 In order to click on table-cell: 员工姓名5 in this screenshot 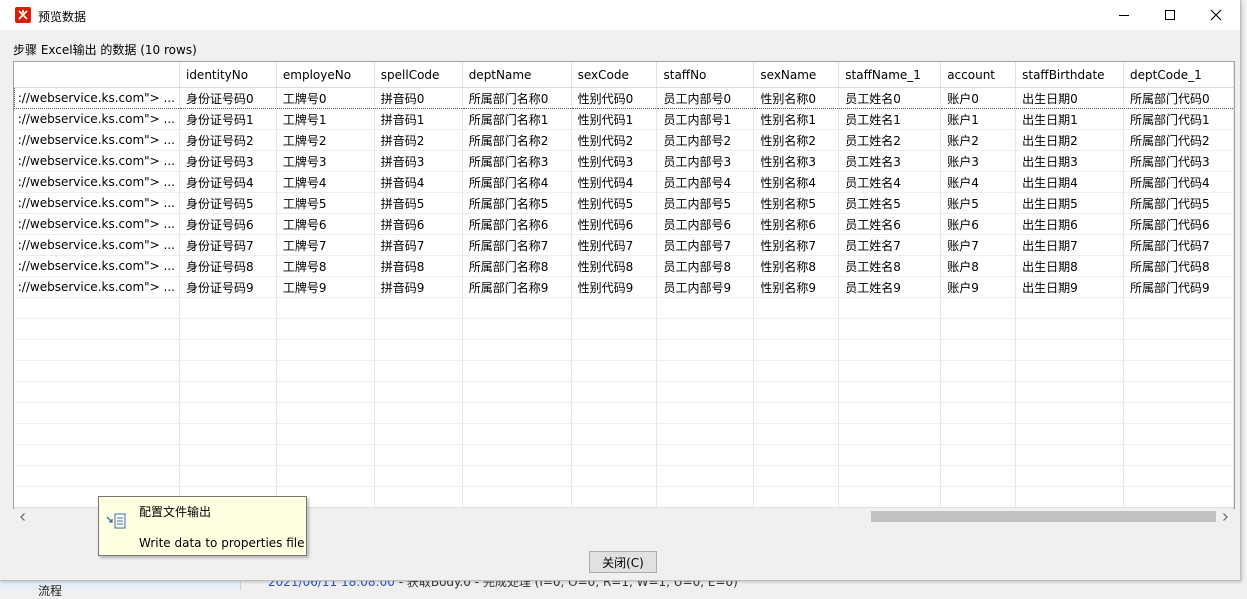, I will do `click(890, 203)`.